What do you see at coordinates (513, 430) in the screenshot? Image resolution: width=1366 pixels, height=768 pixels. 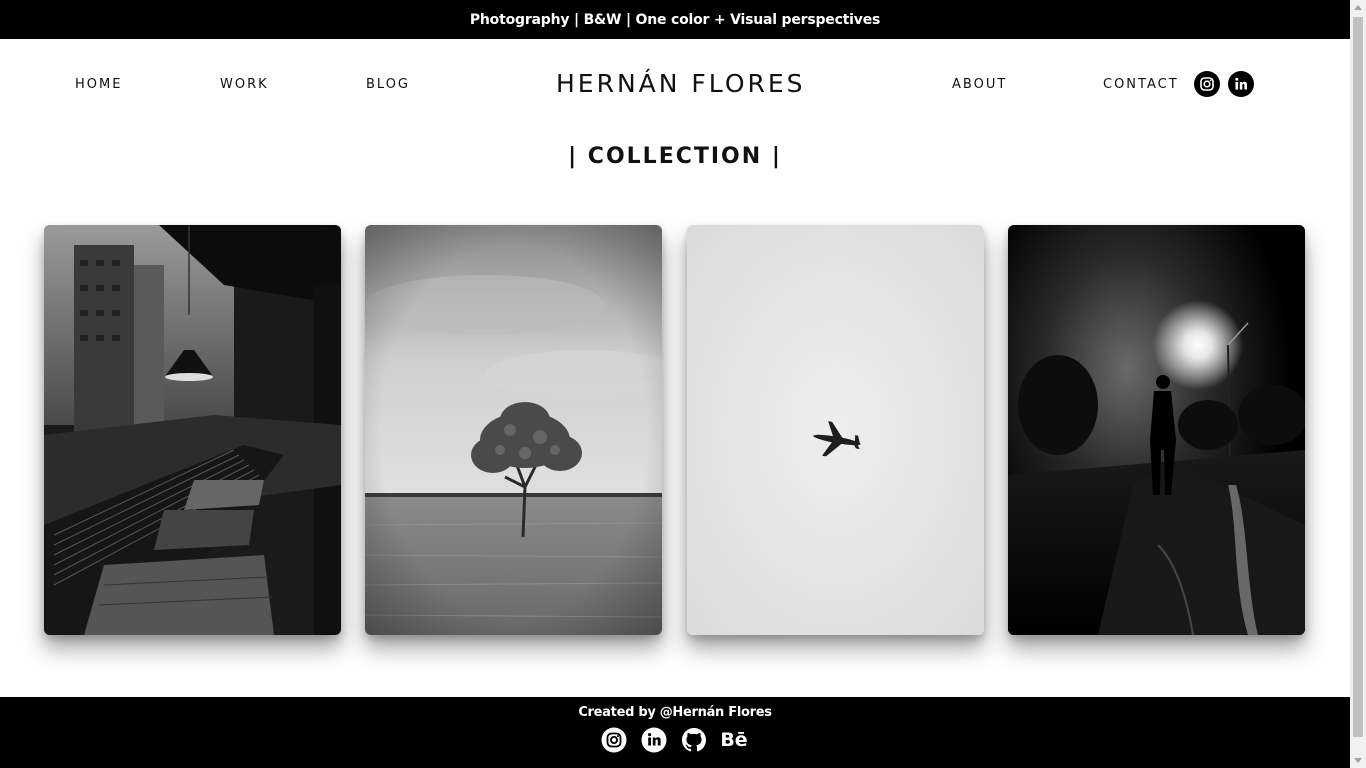 I see `lone-tree-photo` at bounding box center [513, 430].